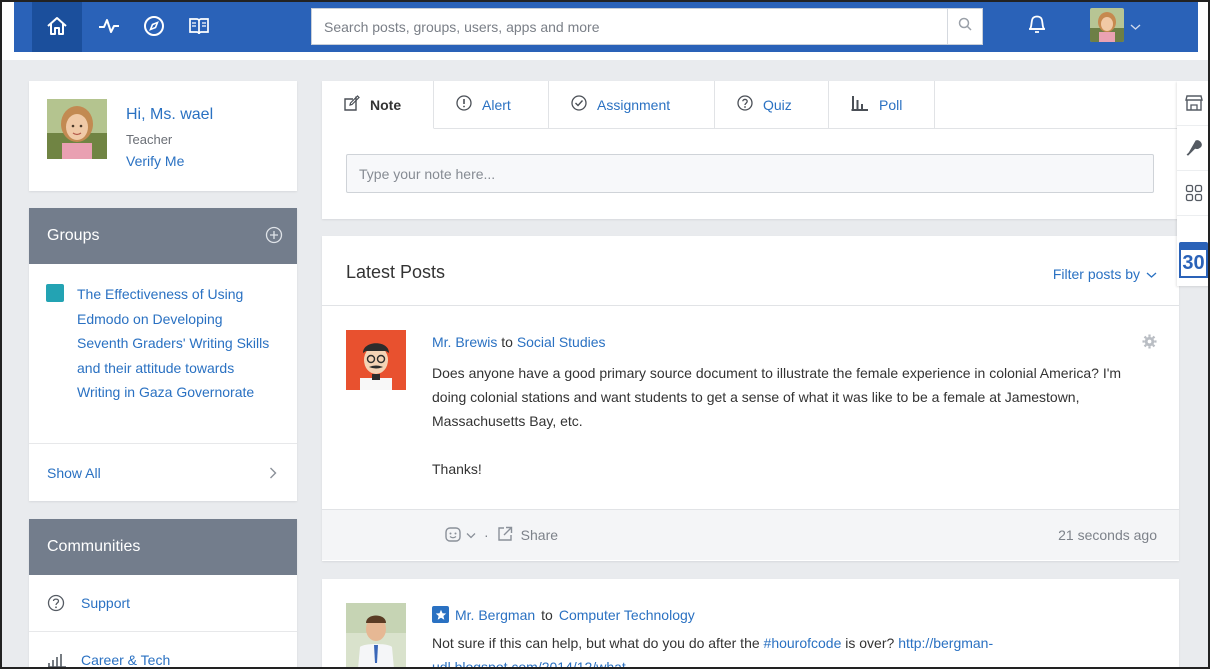  Describe the element at coordinates (198, 26) in the screenshot. I see `book-icon` at that location.